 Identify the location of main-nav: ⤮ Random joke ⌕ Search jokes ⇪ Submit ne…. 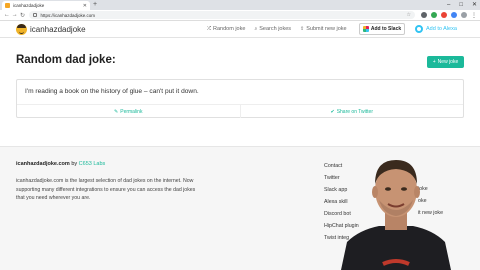
(281, 29).